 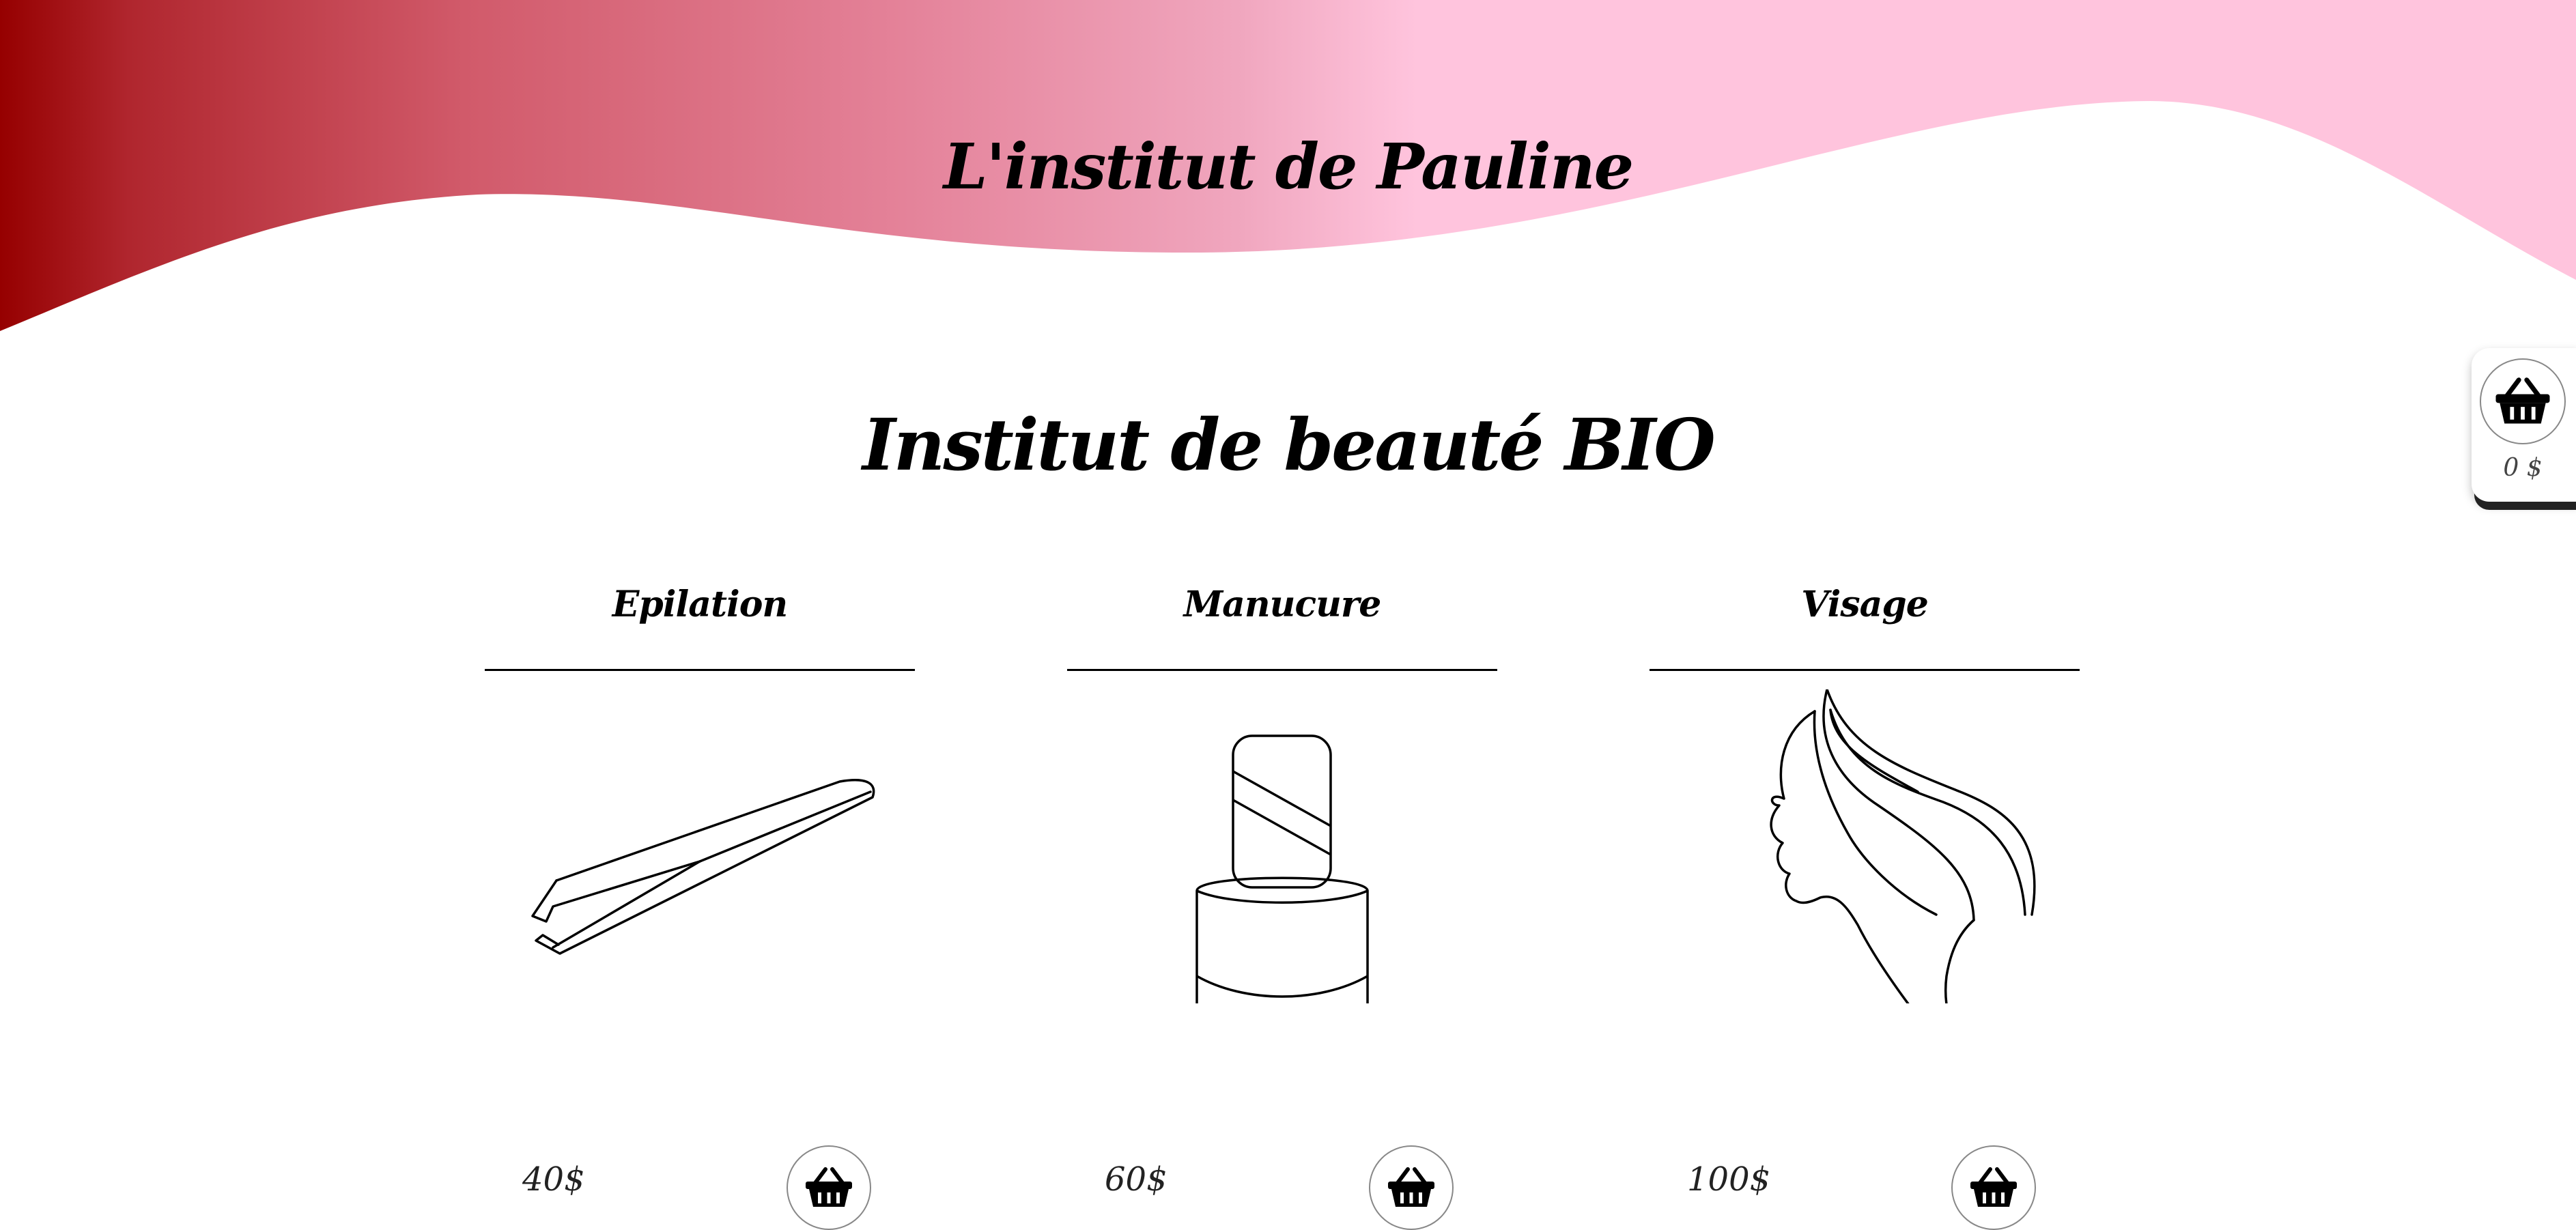 What do you see at coordinates (1282, 869) in the screenshot?
I see `nail-polish-icon` at bounding box center [1282, 869].